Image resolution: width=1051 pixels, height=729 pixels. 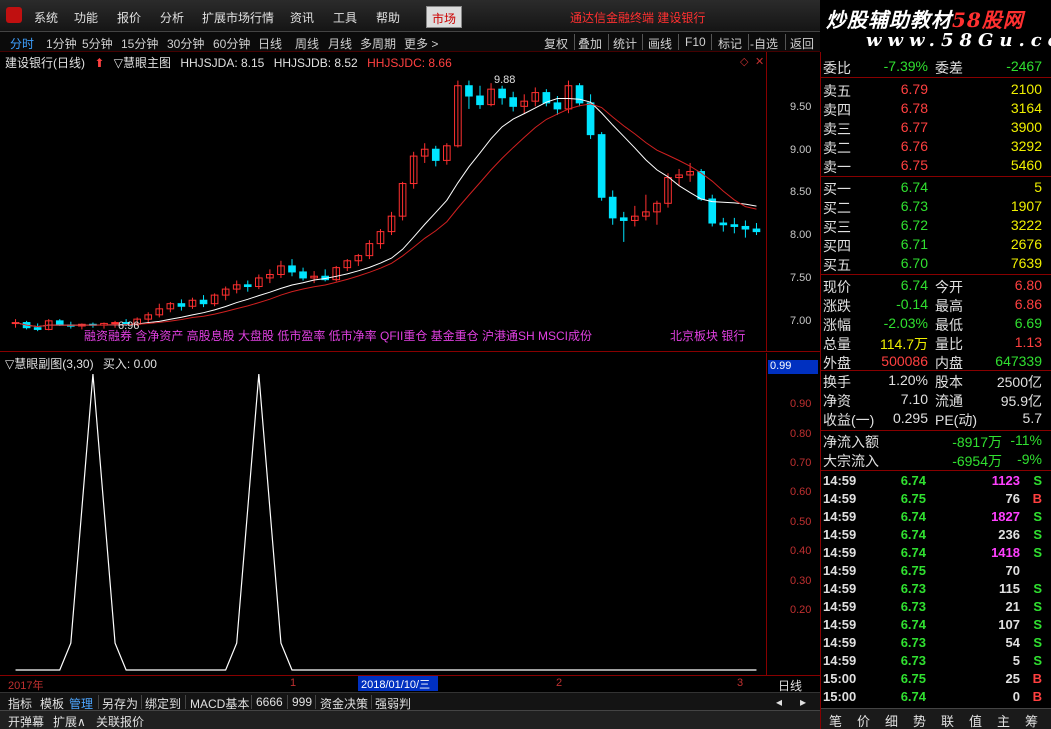 What do you see at coordinates (26, 721) in the screenshot?
I see `toggle-danmaku: 开弹幕` at bounding box center [26, 721].